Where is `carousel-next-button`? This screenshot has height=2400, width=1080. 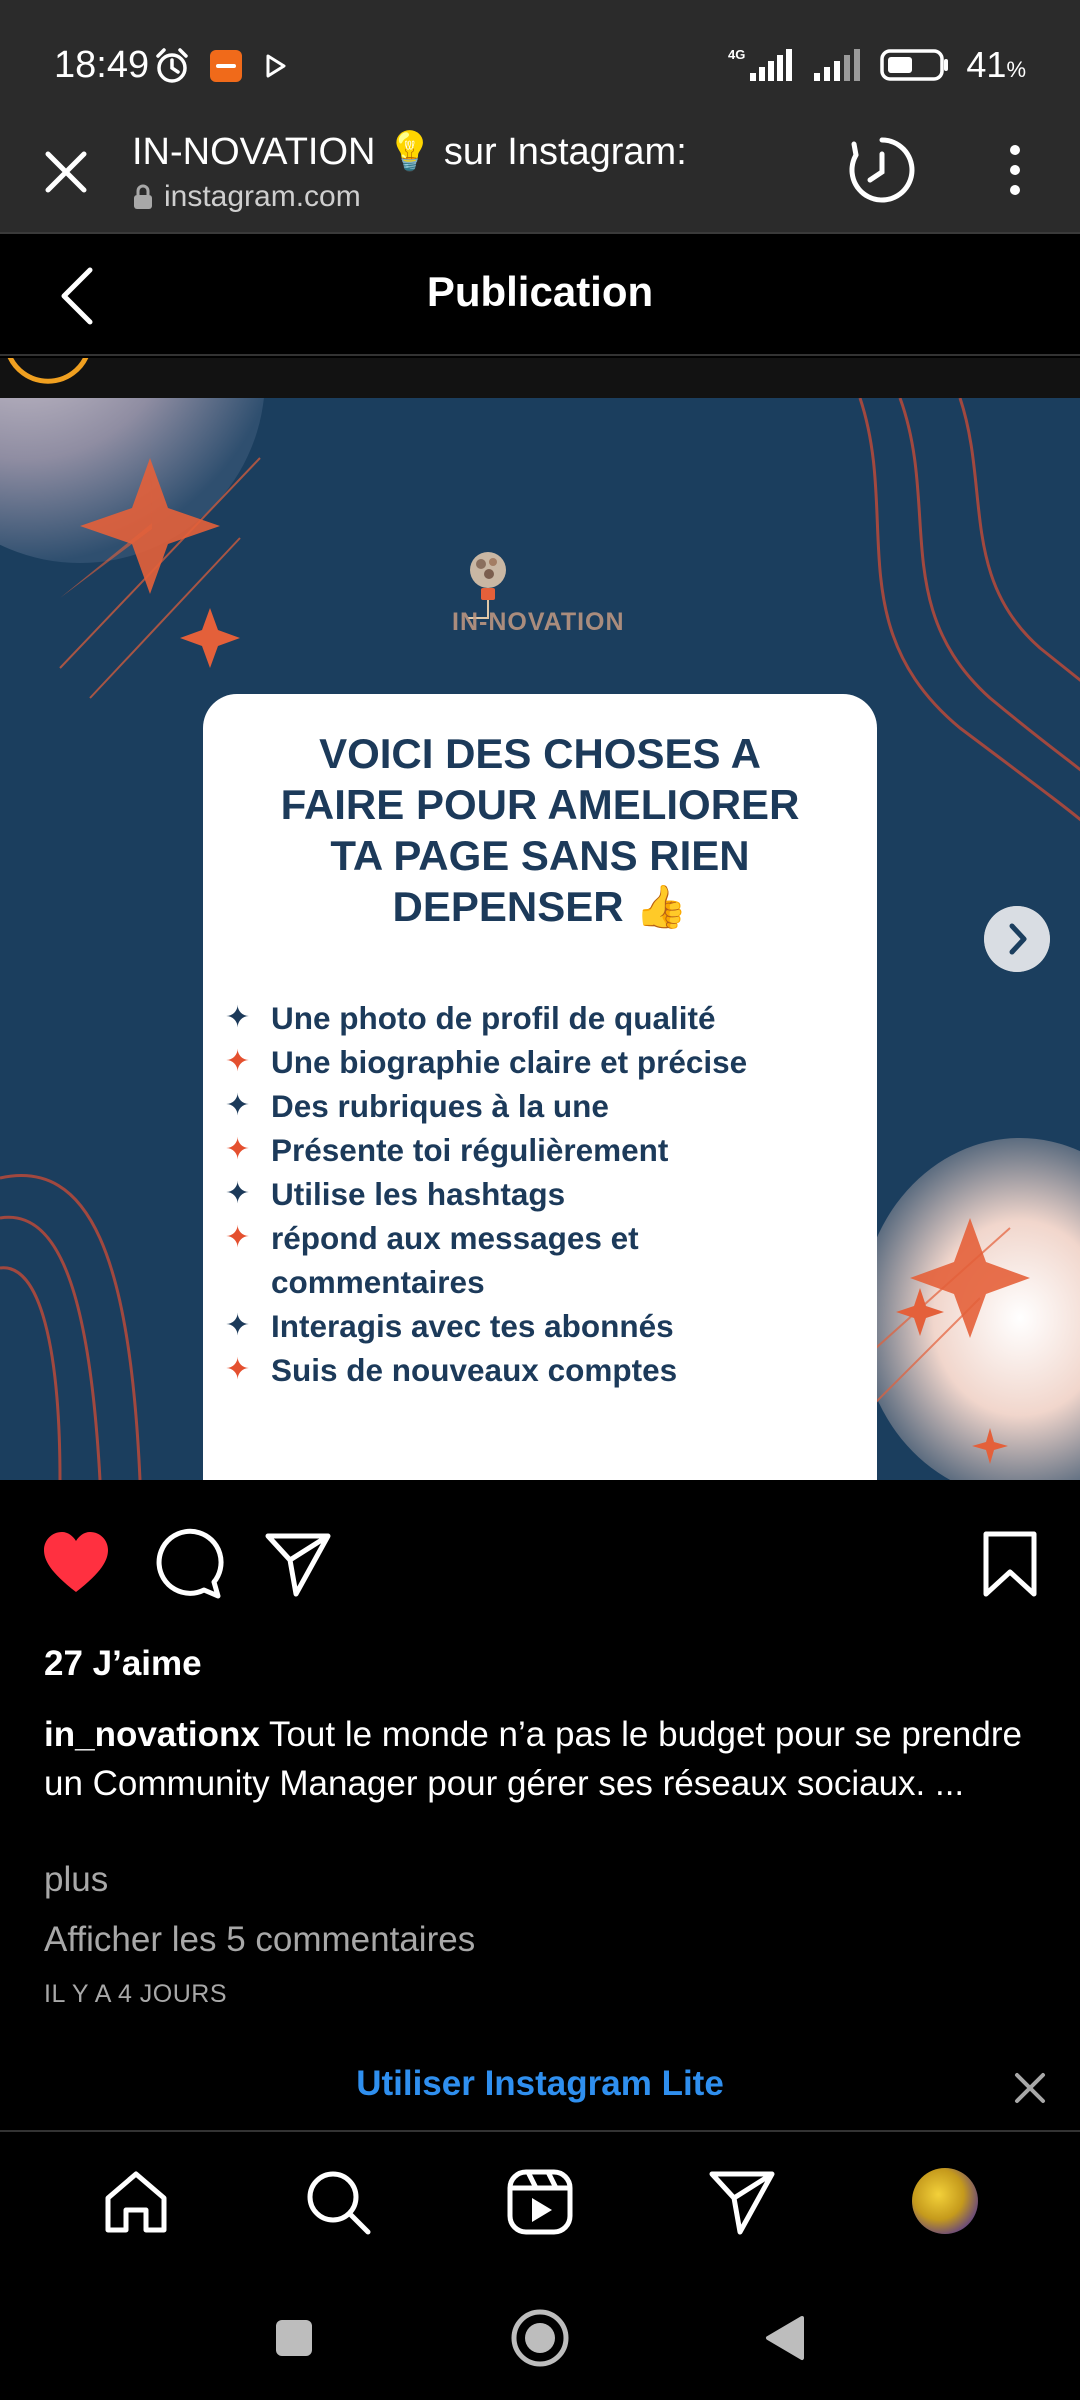 carousel-next-button is located at coordinates (1017, 939).